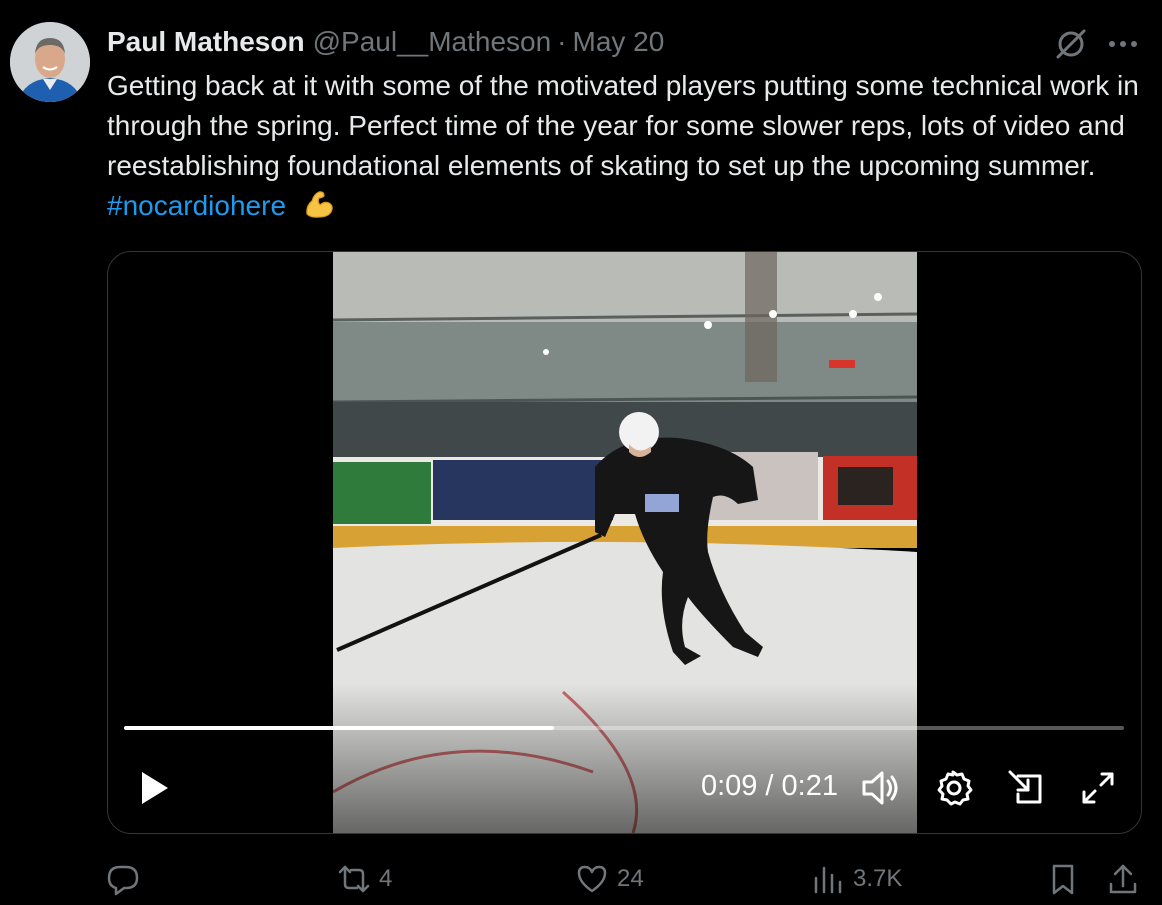  What do you see at coordinates (1098, 788) in the screenshot?
I see `fullscreen-icon` at bounding box center [1098, 788].